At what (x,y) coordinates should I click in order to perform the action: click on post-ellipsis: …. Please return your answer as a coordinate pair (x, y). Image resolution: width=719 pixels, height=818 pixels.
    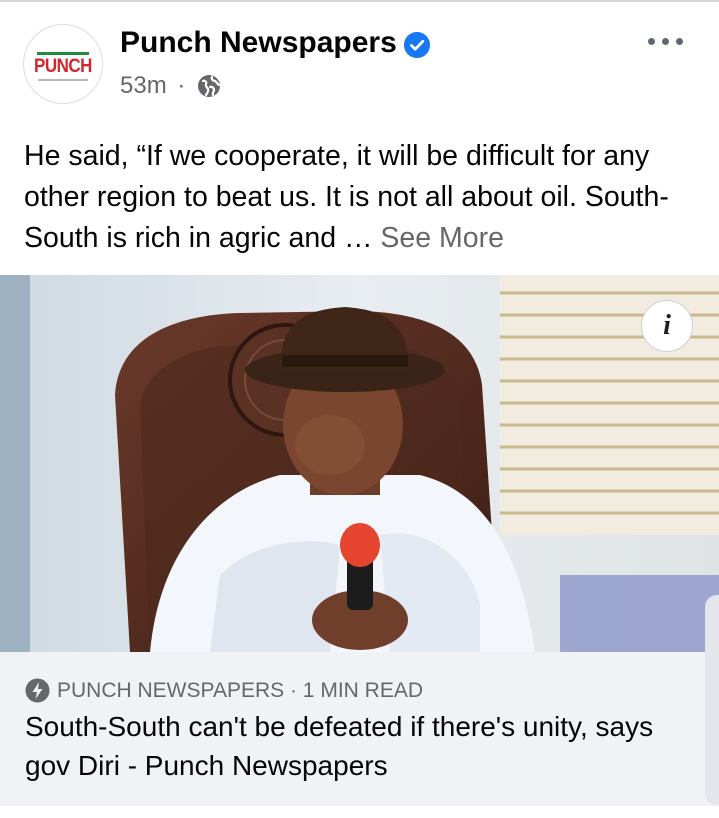
    Looking at the image, I should click on (358, 238).